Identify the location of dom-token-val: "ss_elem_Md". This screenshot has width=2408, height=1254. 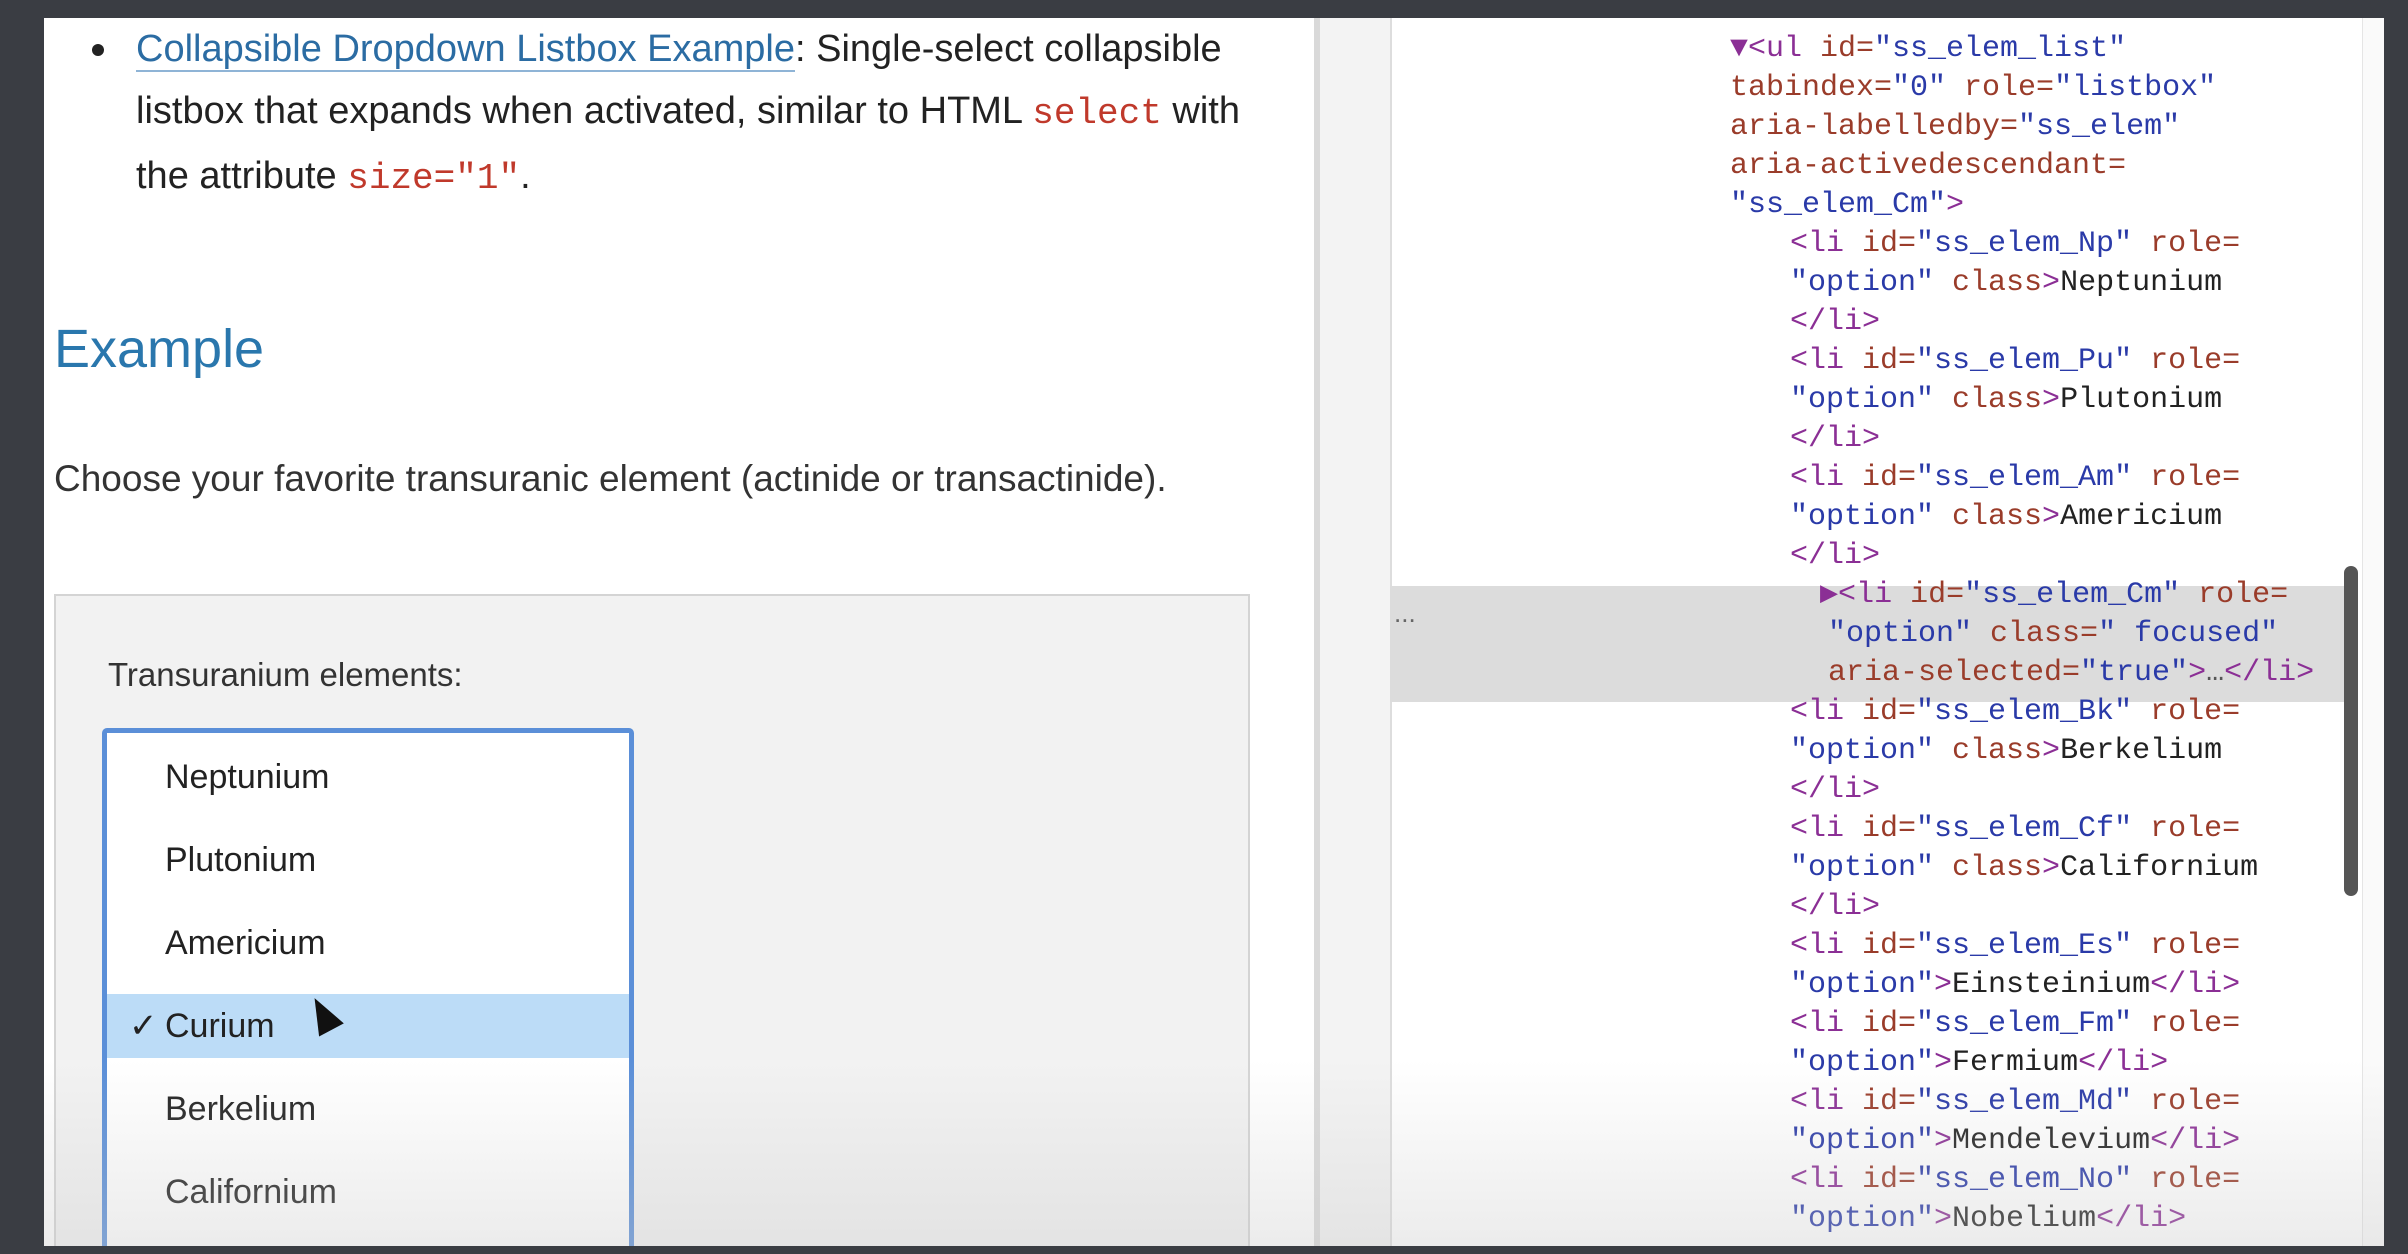
(2033, 1102).